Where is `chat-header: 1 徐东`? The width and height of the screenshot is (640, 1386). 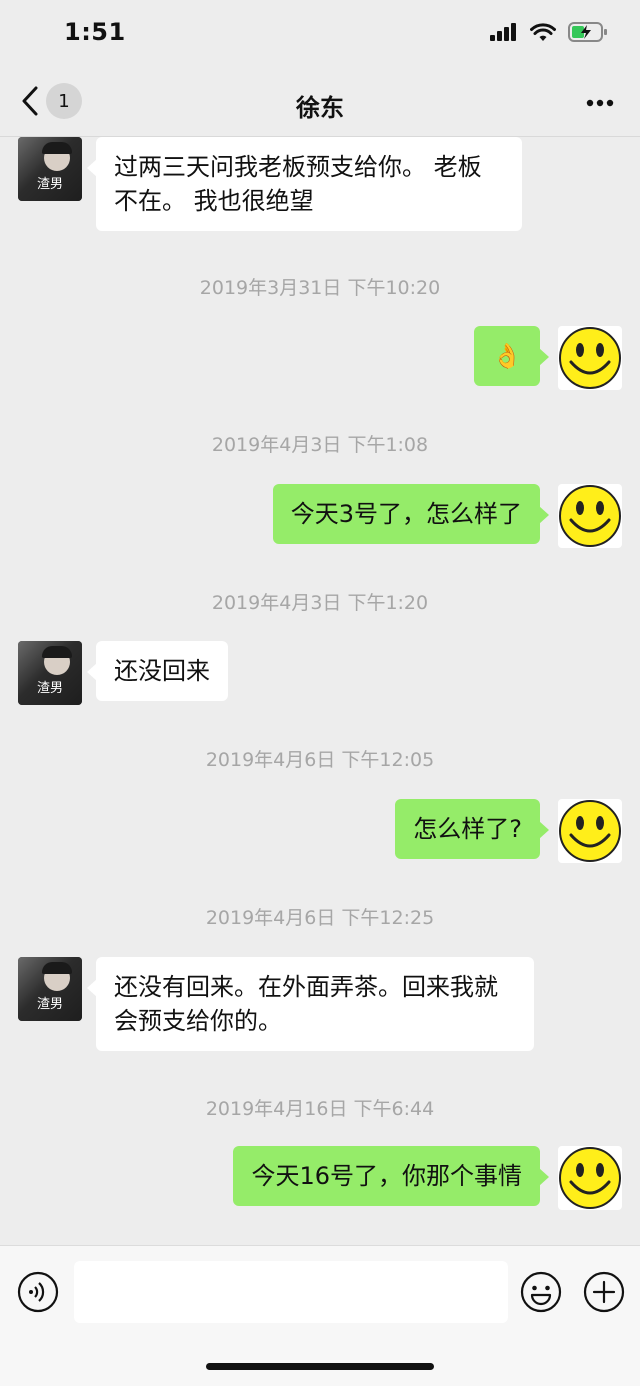 chat-header: 1 徐东 is located at coordinates (320, 103).